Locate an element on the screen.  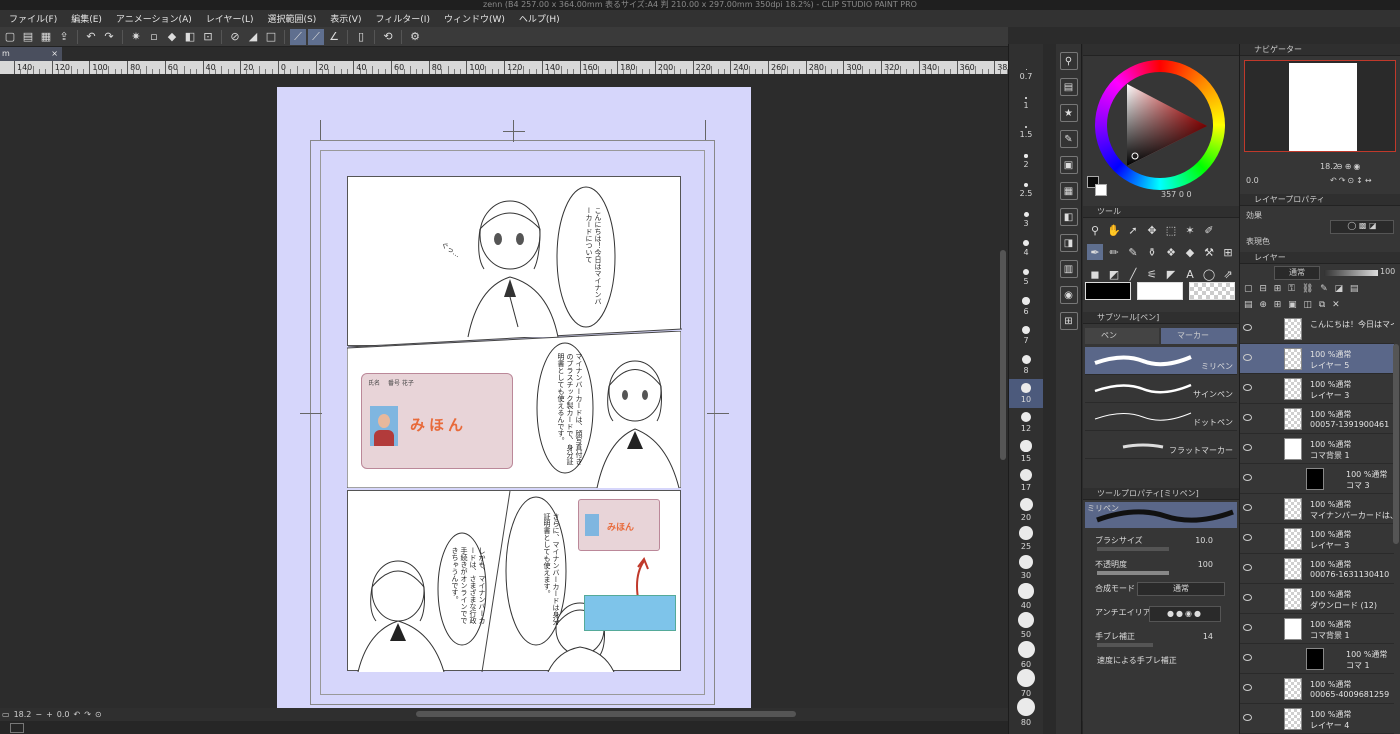
layer-actions: ▤ ⊕ ⊞ ▣ ◫ ⧉ ✕ is located at coordinates (1321, 306).